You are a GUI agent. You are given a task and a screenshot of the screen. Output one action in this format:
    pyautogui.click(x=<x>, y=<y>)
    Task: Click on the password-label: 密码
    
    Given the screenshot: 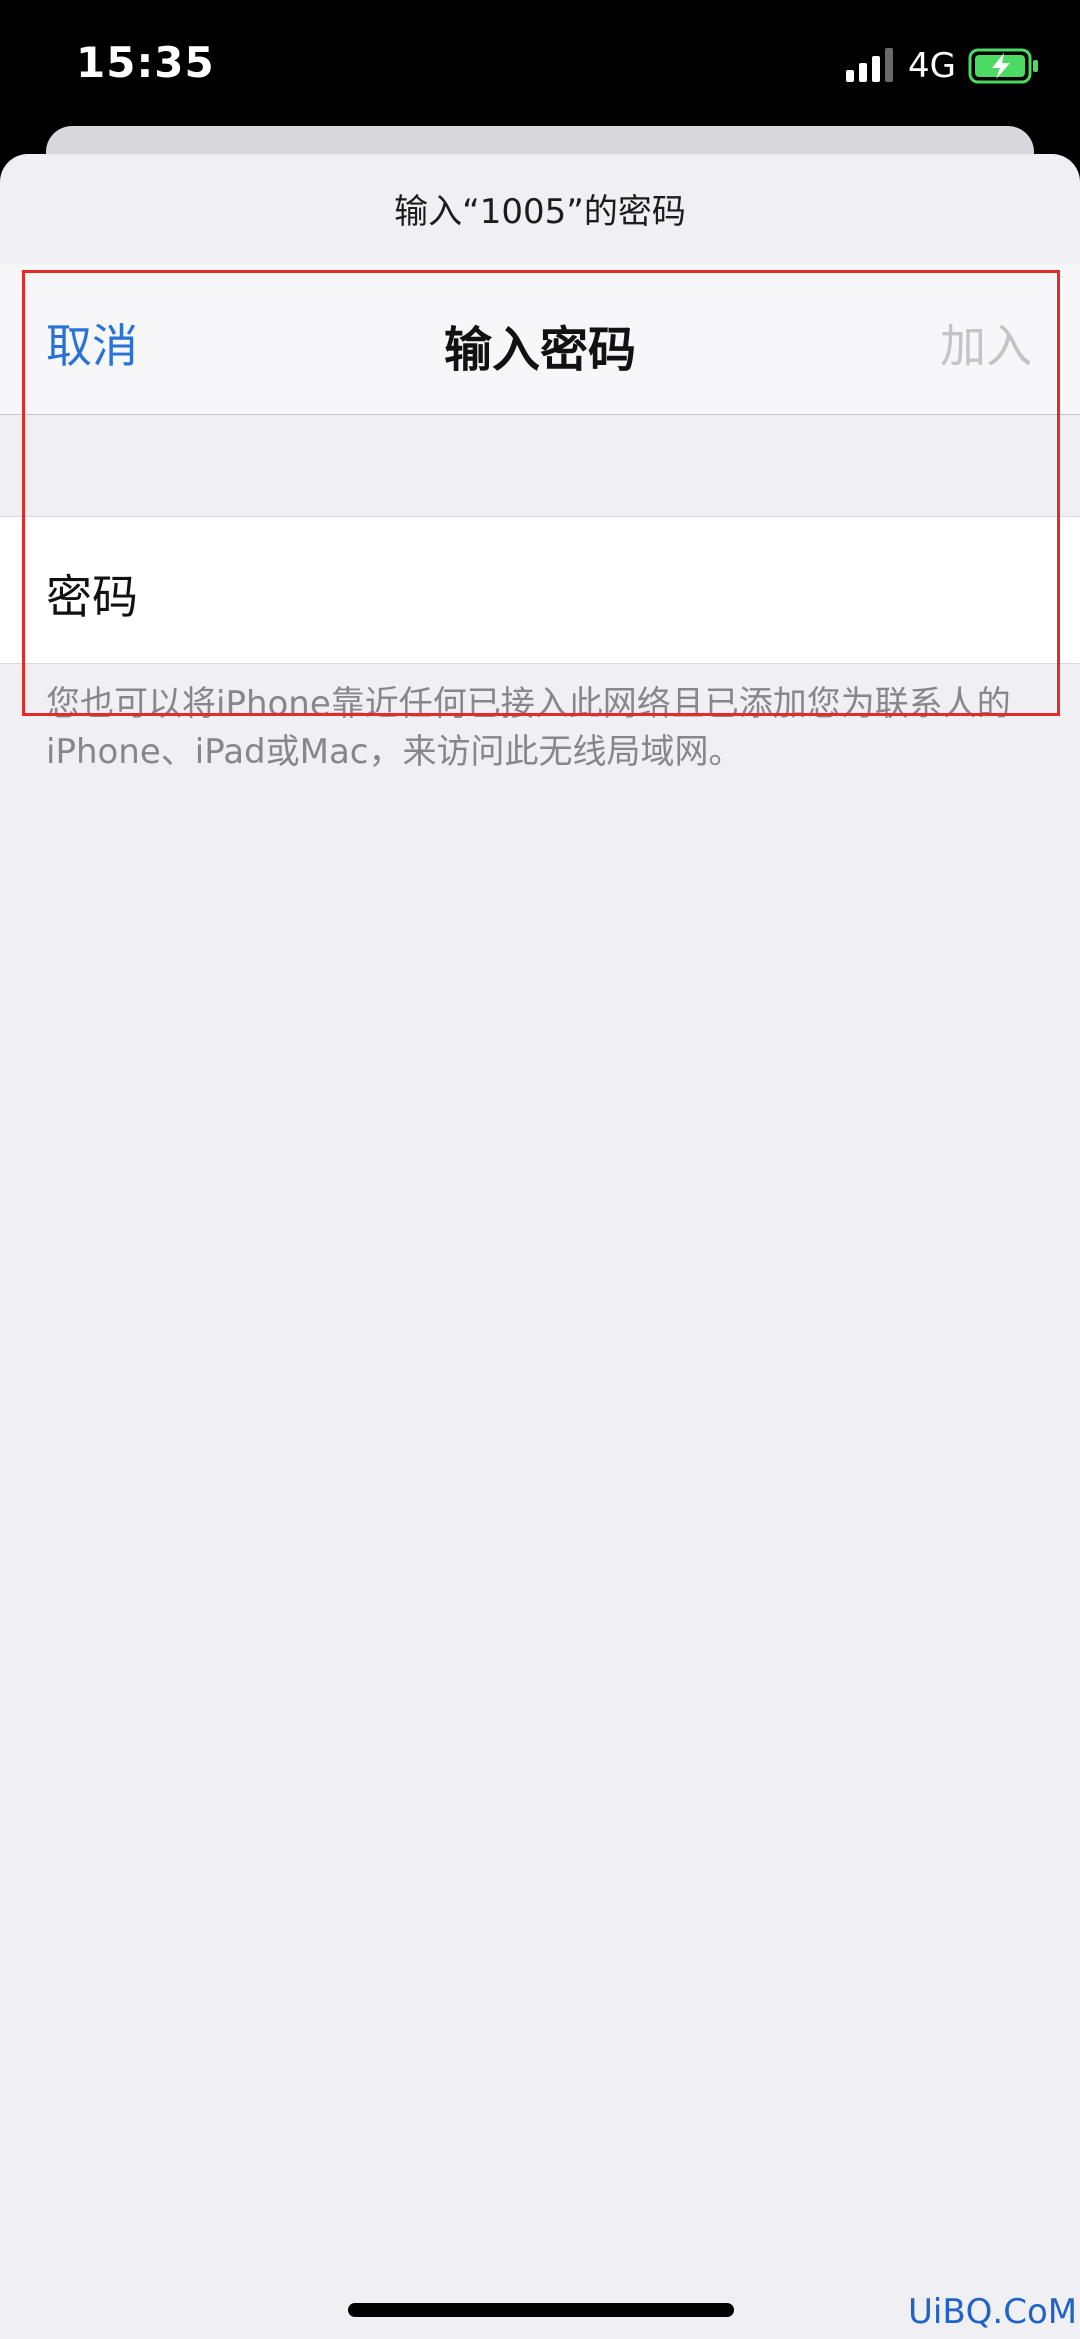 What is the action you would take?
    pyautogui.click(x=92, y=597)
    